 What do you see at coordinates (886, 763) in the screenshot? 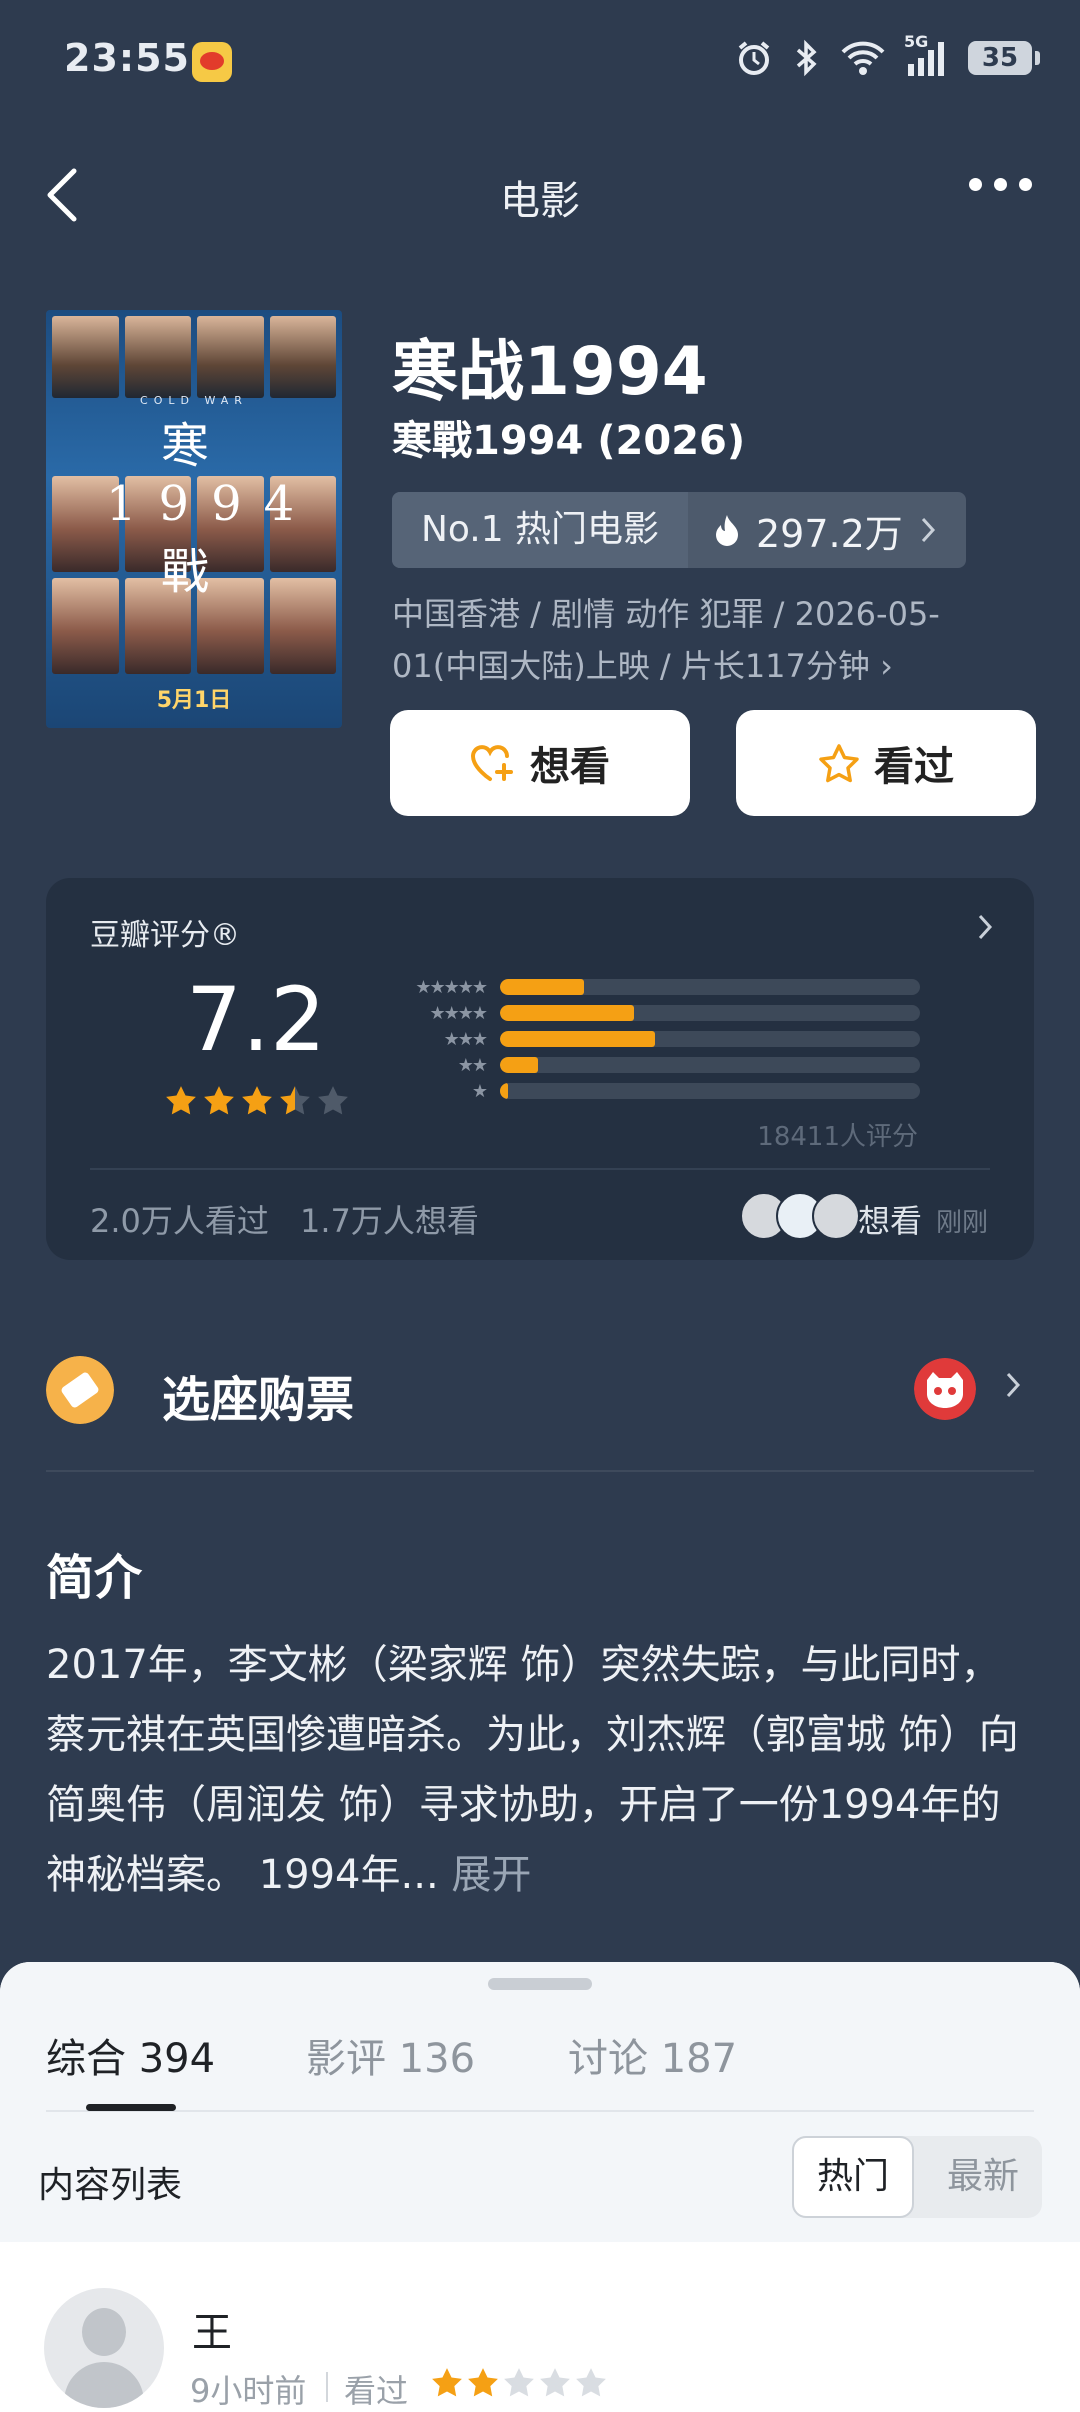
I see `watched-button: 看过` at bounding box center [886, 763].